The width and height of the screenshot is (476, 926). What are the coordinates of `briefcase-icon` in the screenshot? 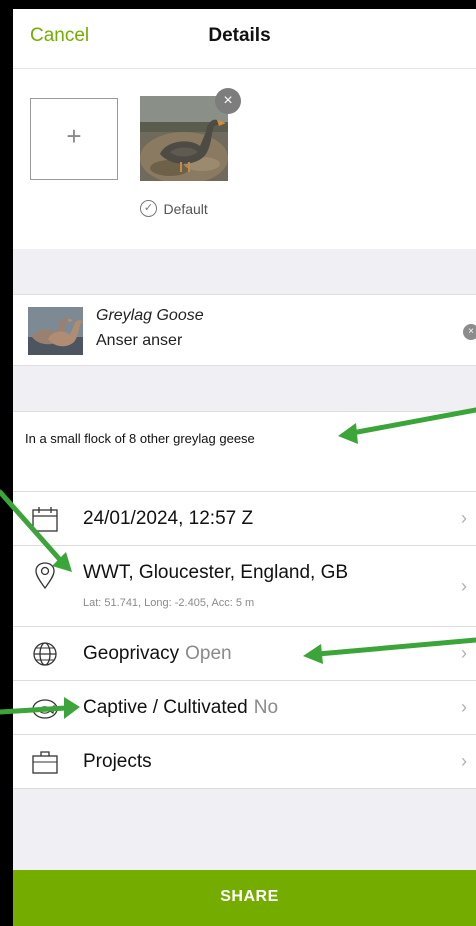 It's located at (45, 762).